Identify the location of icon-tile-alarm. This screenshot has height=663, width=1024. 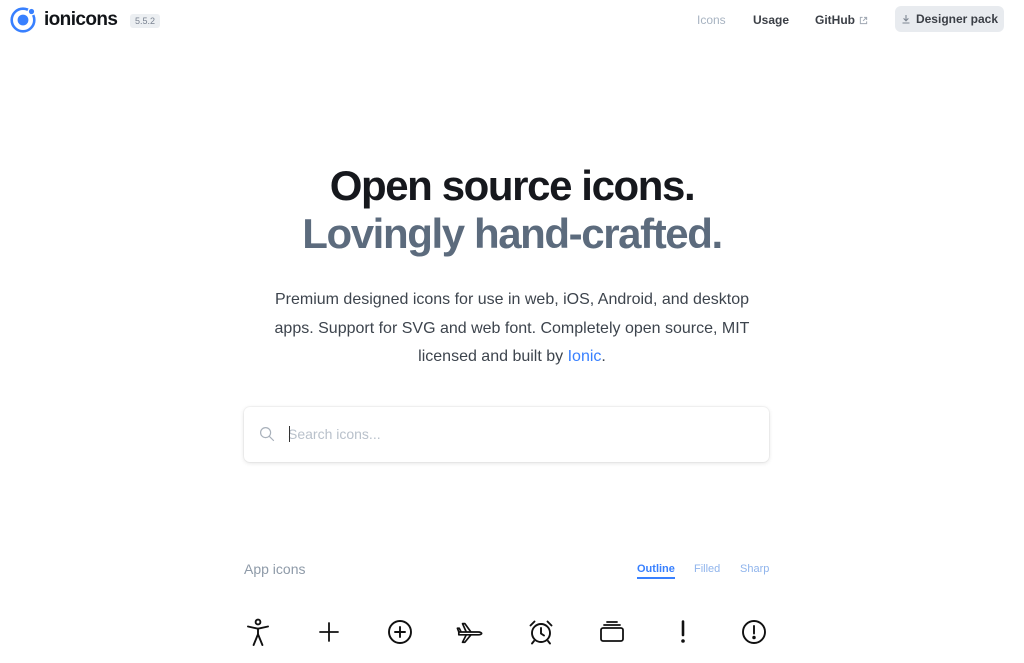
(541, 632).